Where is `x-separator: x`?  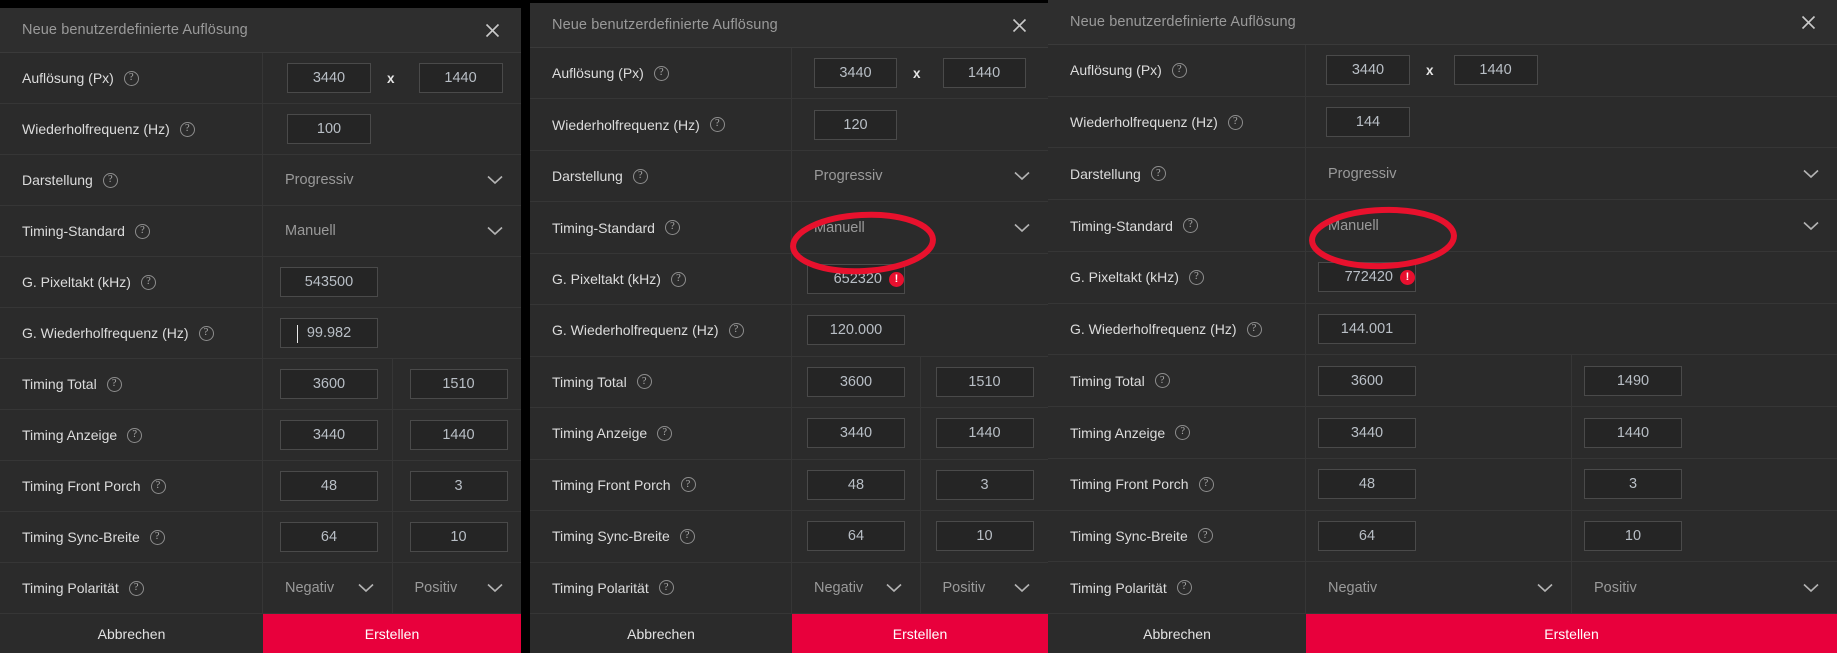 x-separator: x is located at coordinates (391, 78).